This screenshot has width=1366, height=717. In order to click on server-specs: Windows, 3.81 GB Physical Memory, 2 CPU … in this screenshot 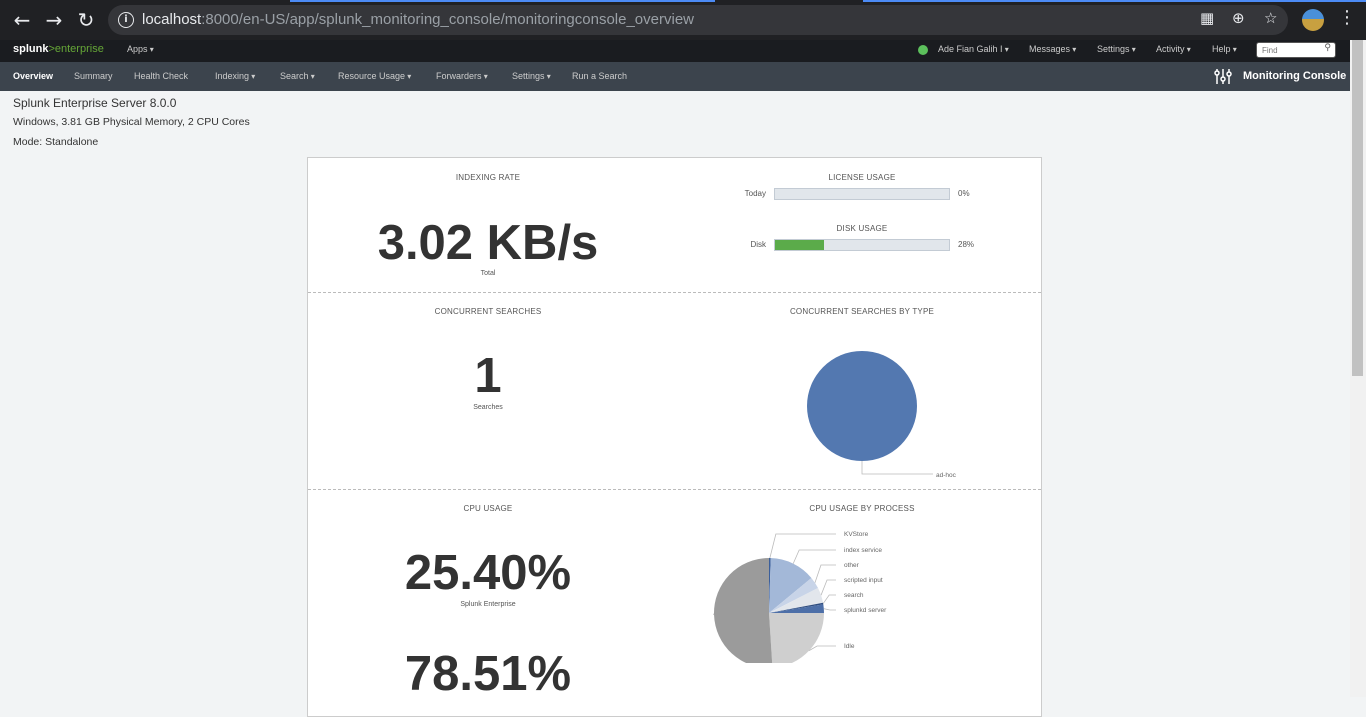, I will do `click(131, 122)`.